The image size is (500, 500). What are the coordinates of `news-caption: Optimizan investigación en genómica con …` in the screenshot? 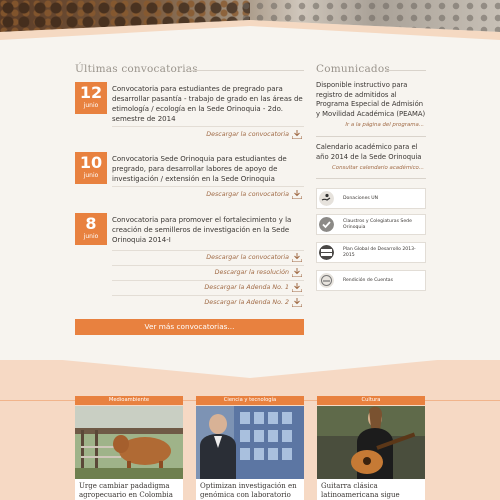 It's located at (250, 489).